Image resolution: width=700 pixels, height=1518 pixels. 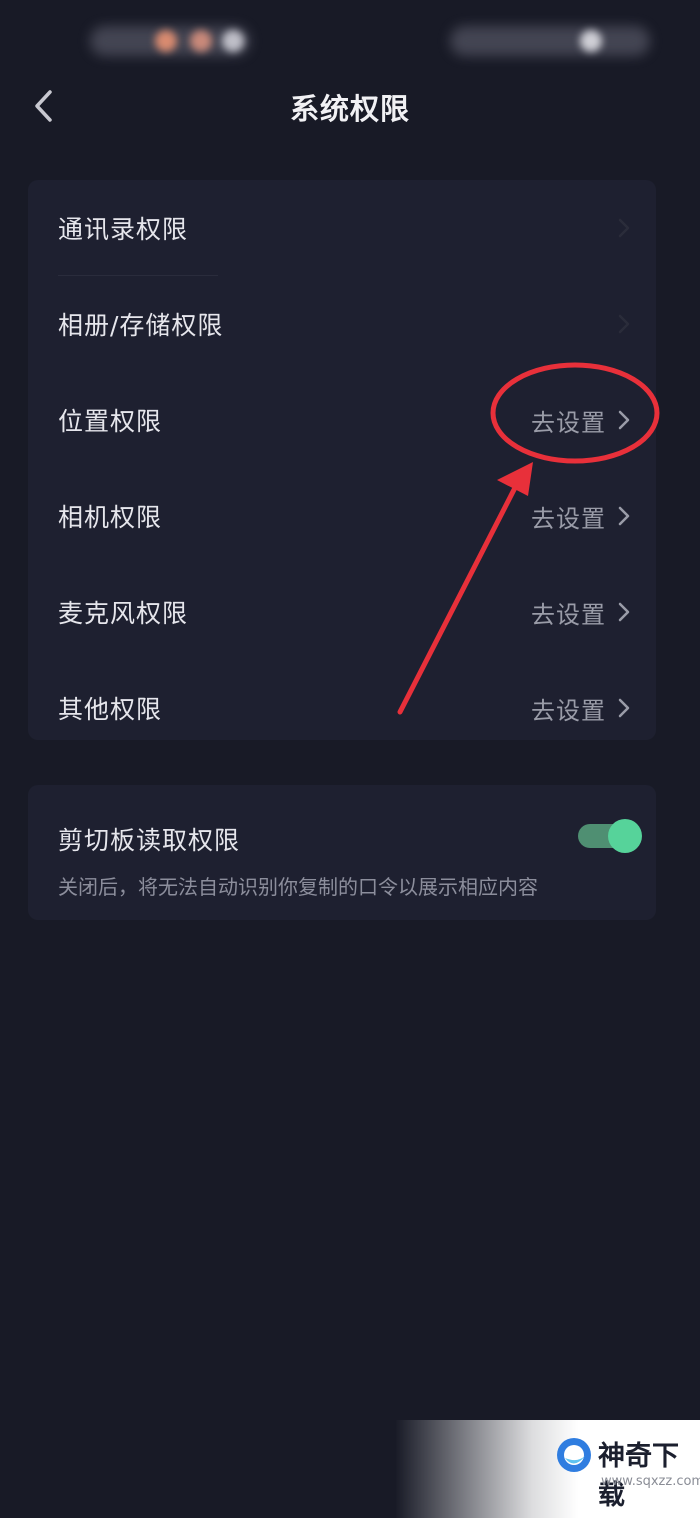 I want to click on permission-label: 相册/存储权限, so click(x=141, y=325).